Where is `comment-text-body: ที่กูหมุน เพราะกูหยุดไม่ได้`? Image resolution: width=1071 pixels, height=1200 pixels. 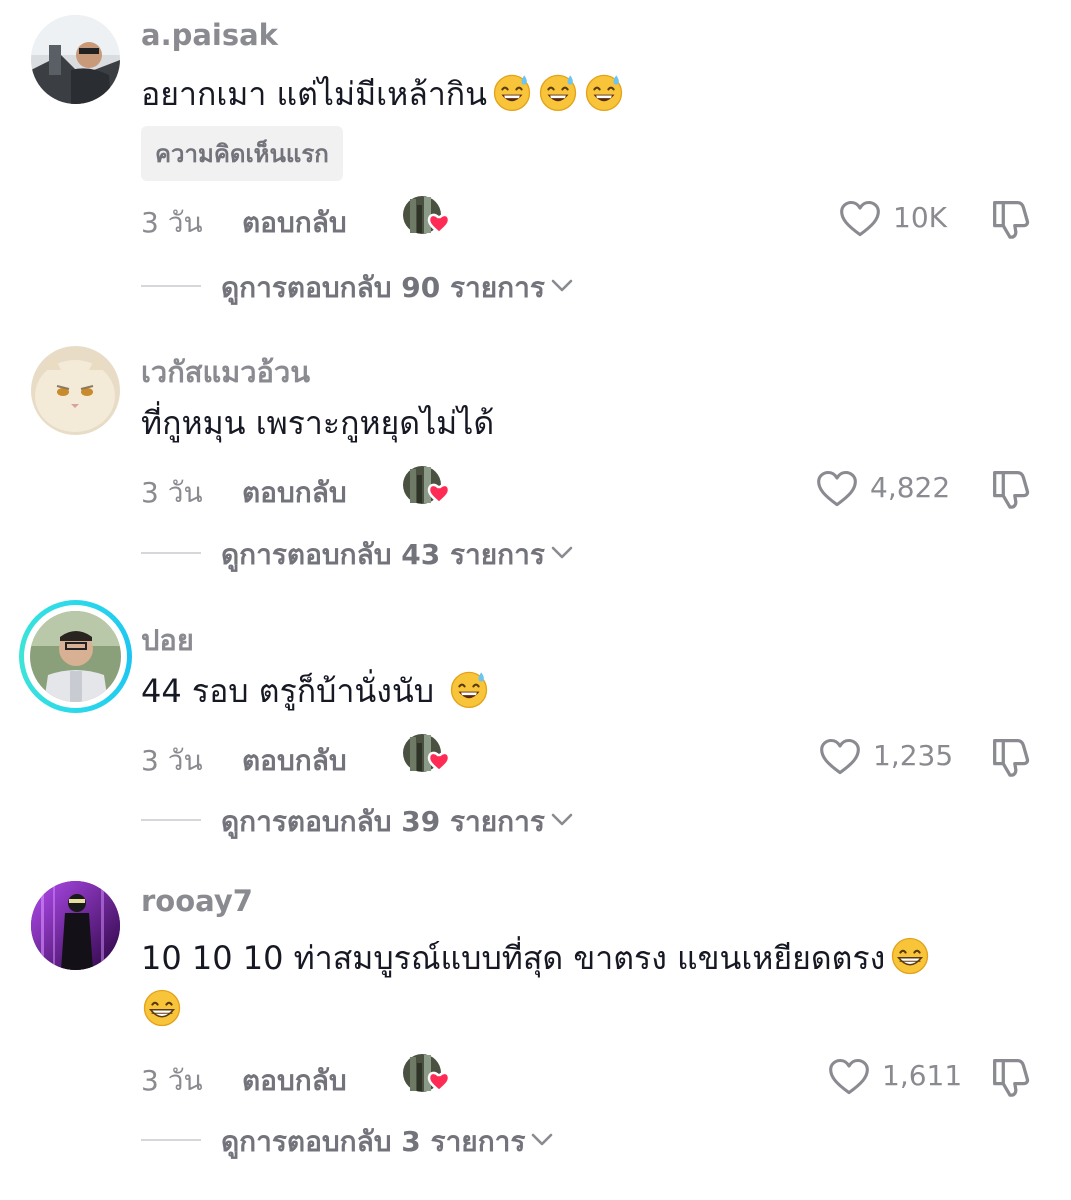
comment-text-body: ที่กูหมุน เพราะกูหยุดไม่ได้ is located at coordinates (318, 423).